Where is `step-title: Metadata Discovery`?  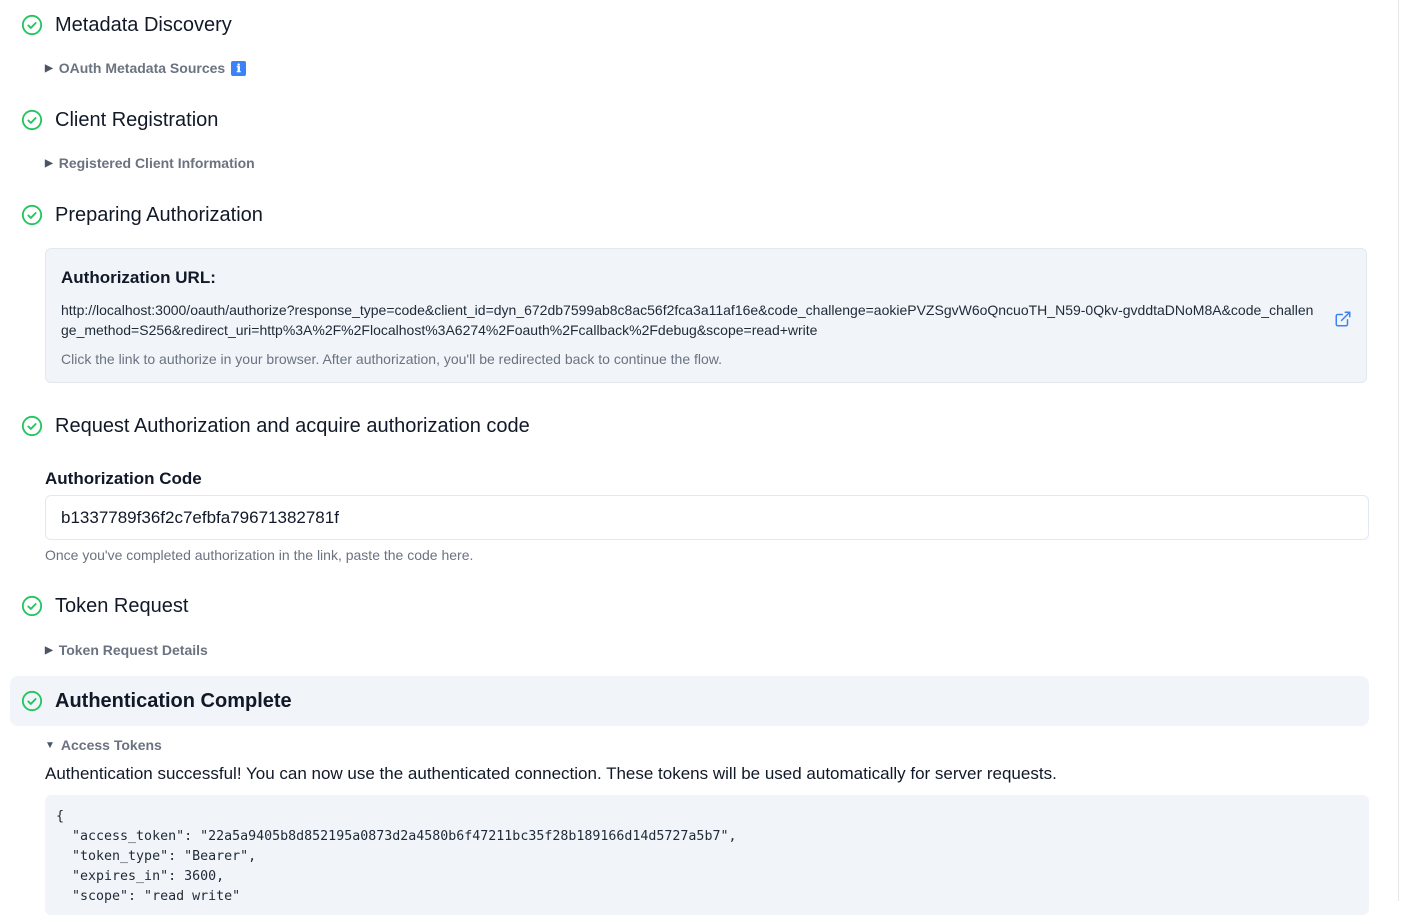 step-title: Metadata Discovery is located at coordinates (143, 24).